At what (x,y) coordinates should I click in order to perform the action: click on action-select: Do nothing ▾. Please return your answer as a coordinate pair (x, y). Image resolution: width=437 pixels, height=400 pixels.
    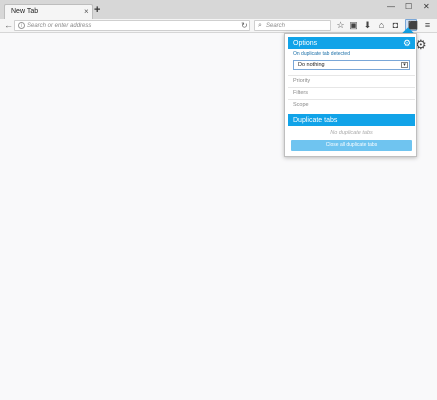
    Looking at the image, I should click on (351, 65).